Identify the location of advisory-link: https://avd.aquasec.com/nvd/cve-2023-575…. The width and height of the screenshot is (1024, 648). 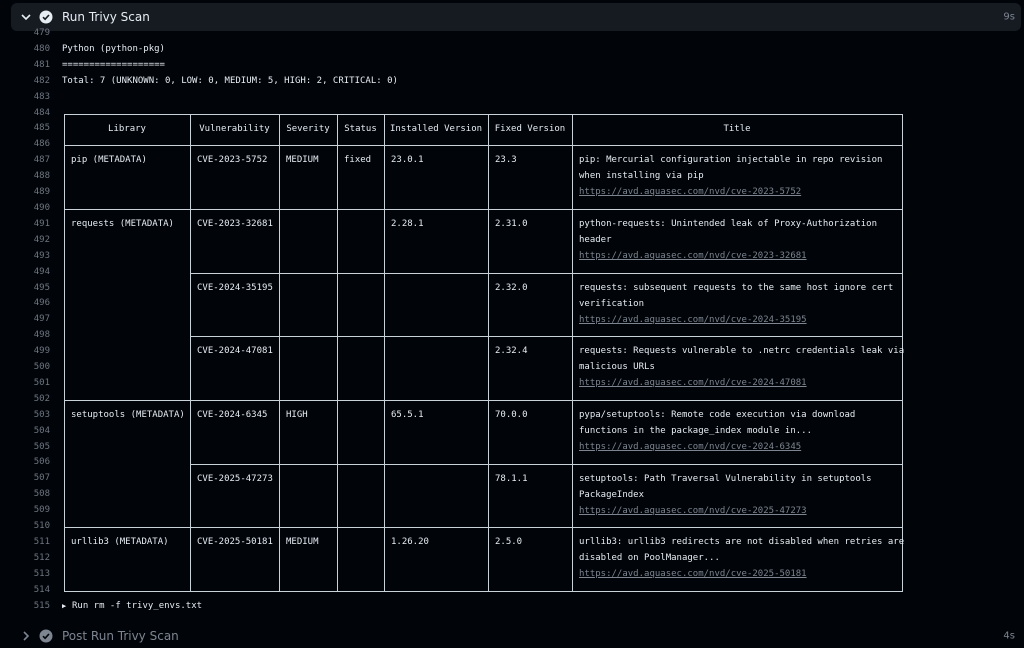
(690, 193).